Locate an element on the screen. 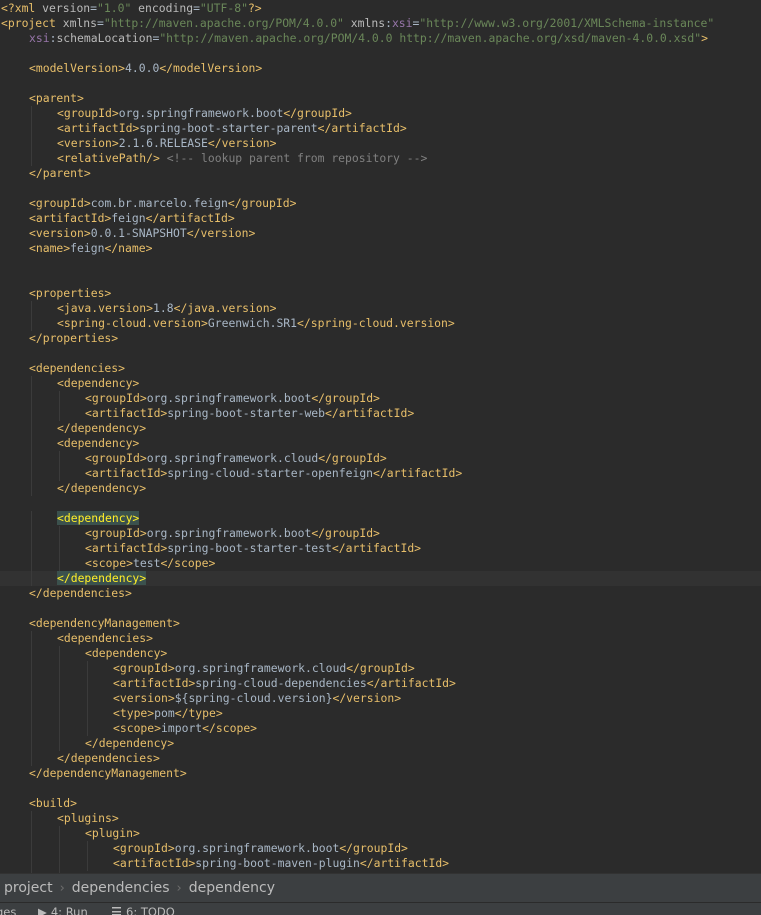 The image size is (761, 915). code-token: </java.version> is located at coordinates (225, 308).